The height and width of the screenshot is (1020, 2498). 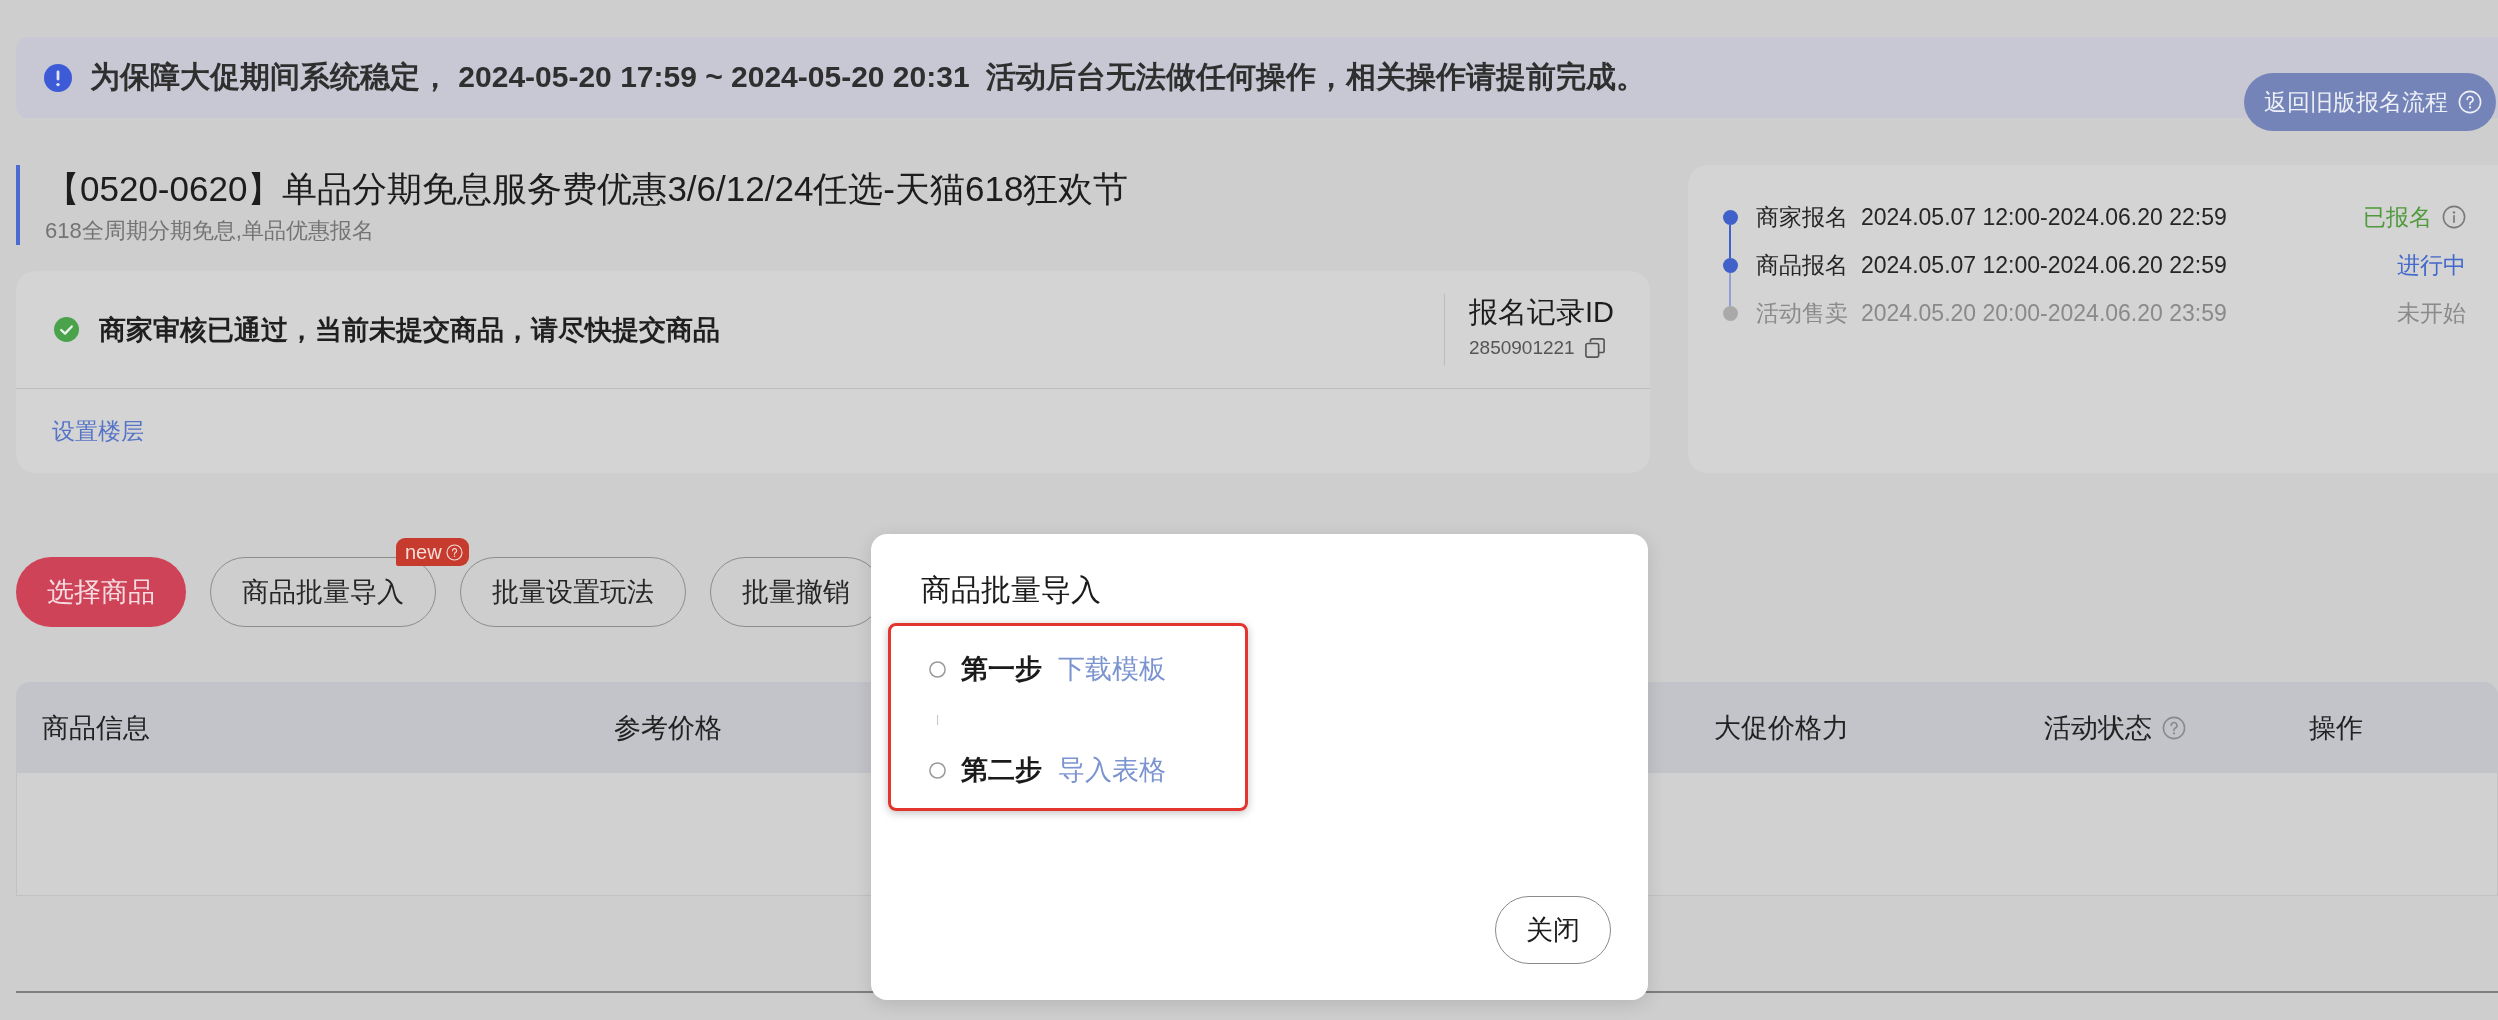 I want to click on close-button: 关闭, so click(x=1553, y=930).